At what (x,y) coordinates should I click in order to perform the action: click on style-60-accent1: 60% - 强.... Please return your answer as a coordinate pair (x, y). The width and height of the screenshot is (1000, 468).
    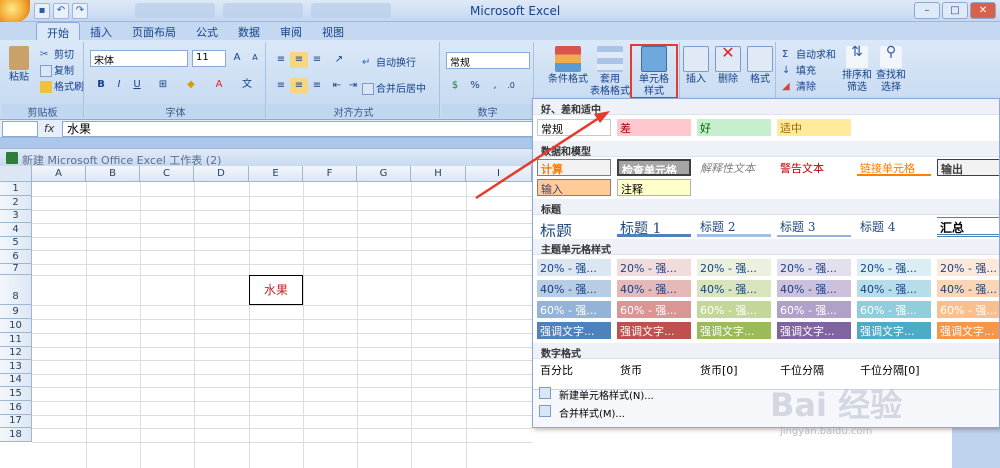
    Looking at the image, I should click on (574, 309).